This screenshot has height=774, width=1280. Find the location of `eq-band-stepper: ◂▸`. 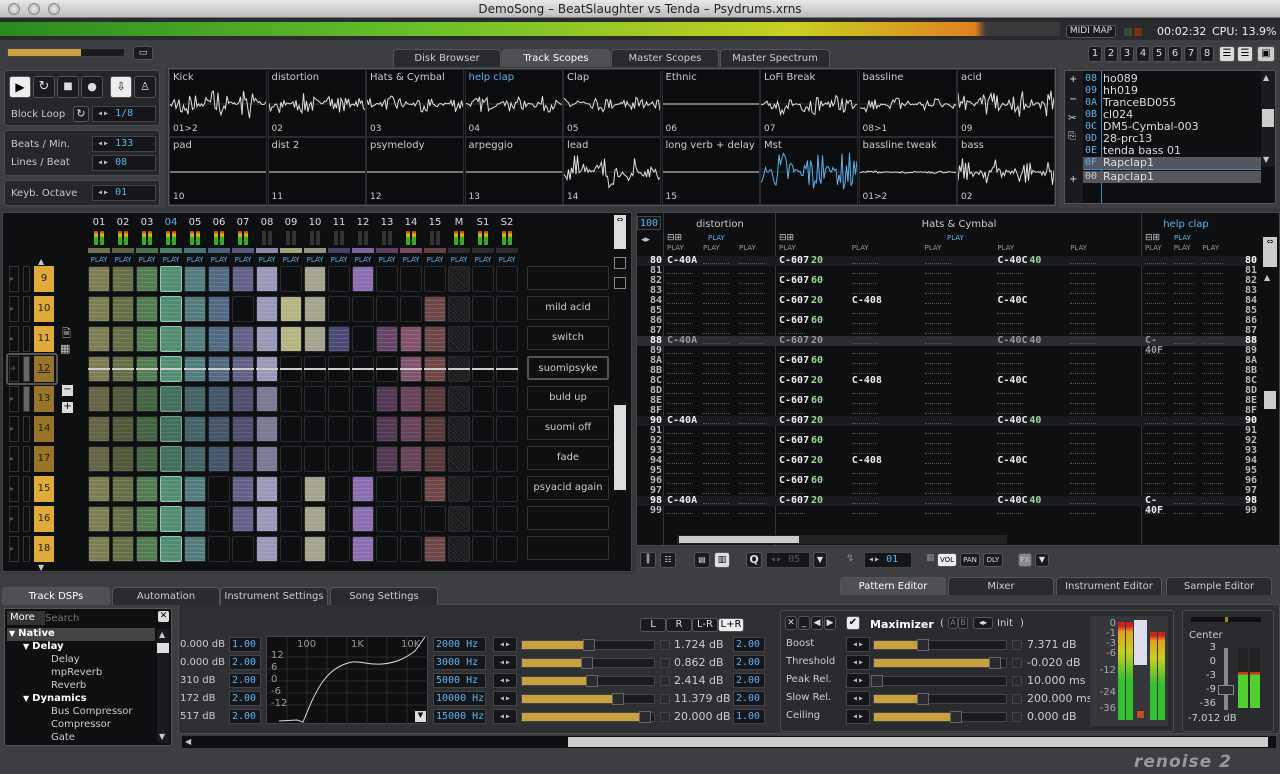

eq-band-stepper: ◂▸ is located at coordinates (505, 644).